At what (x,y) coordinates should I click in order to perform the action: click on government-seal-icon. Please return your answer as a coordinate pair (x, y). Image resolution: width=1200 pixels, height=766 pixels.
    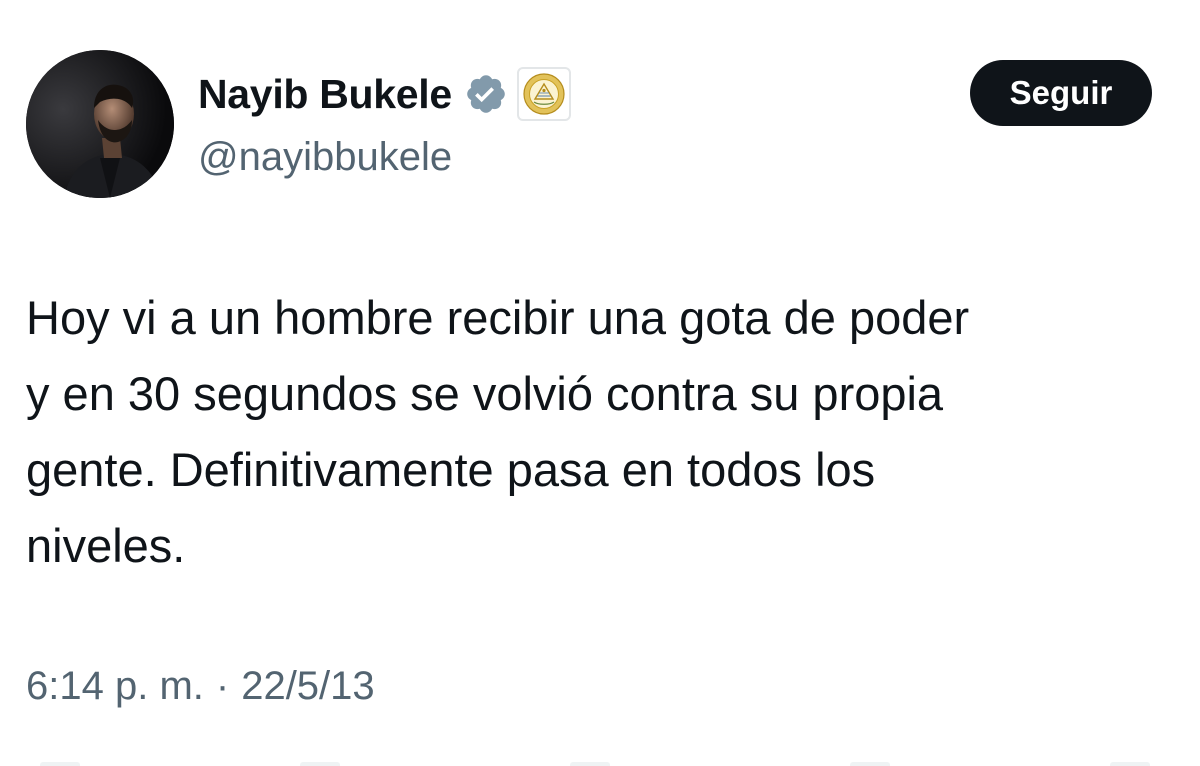
    Looking at the image, I should click on (544, 94).